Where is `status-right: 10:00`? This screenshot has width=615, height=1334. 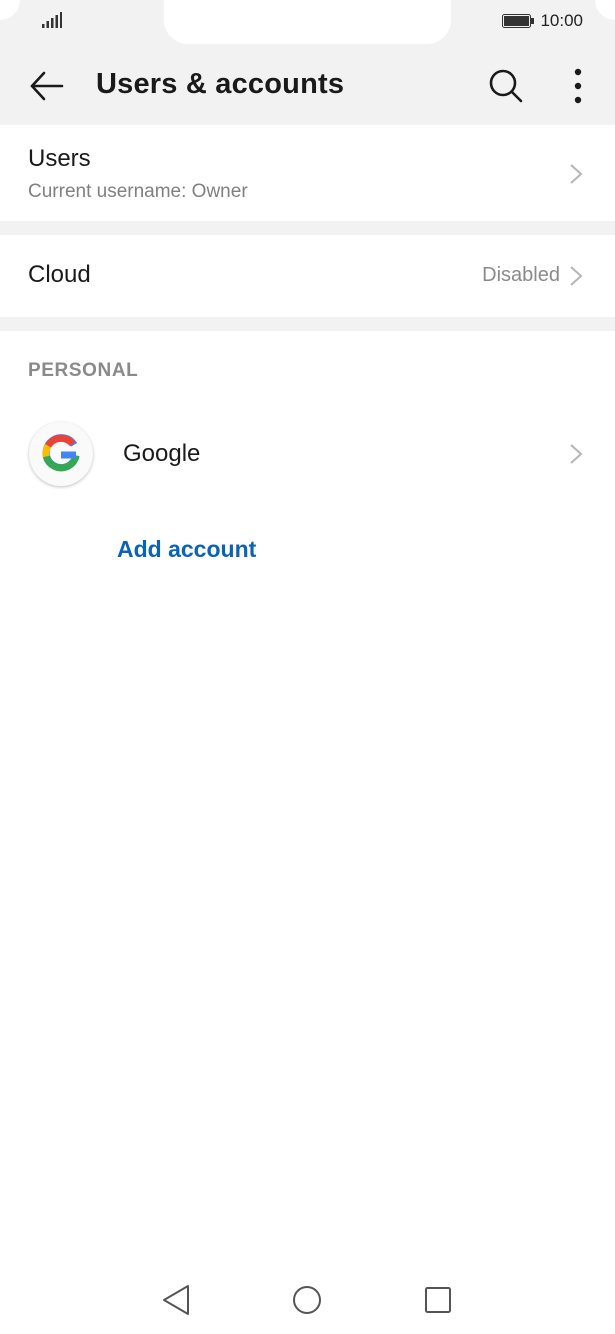
status-right: 10:00 is located at coordinates (542, 21).